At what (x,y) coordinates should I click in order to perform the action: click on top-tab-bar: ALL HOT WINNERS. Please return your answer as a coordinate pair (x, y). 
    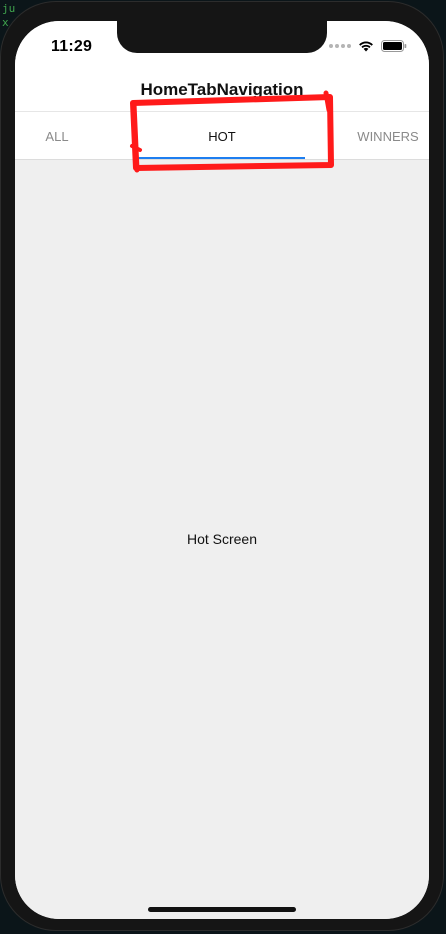
    Looking at the image, I should click on (222, 136).